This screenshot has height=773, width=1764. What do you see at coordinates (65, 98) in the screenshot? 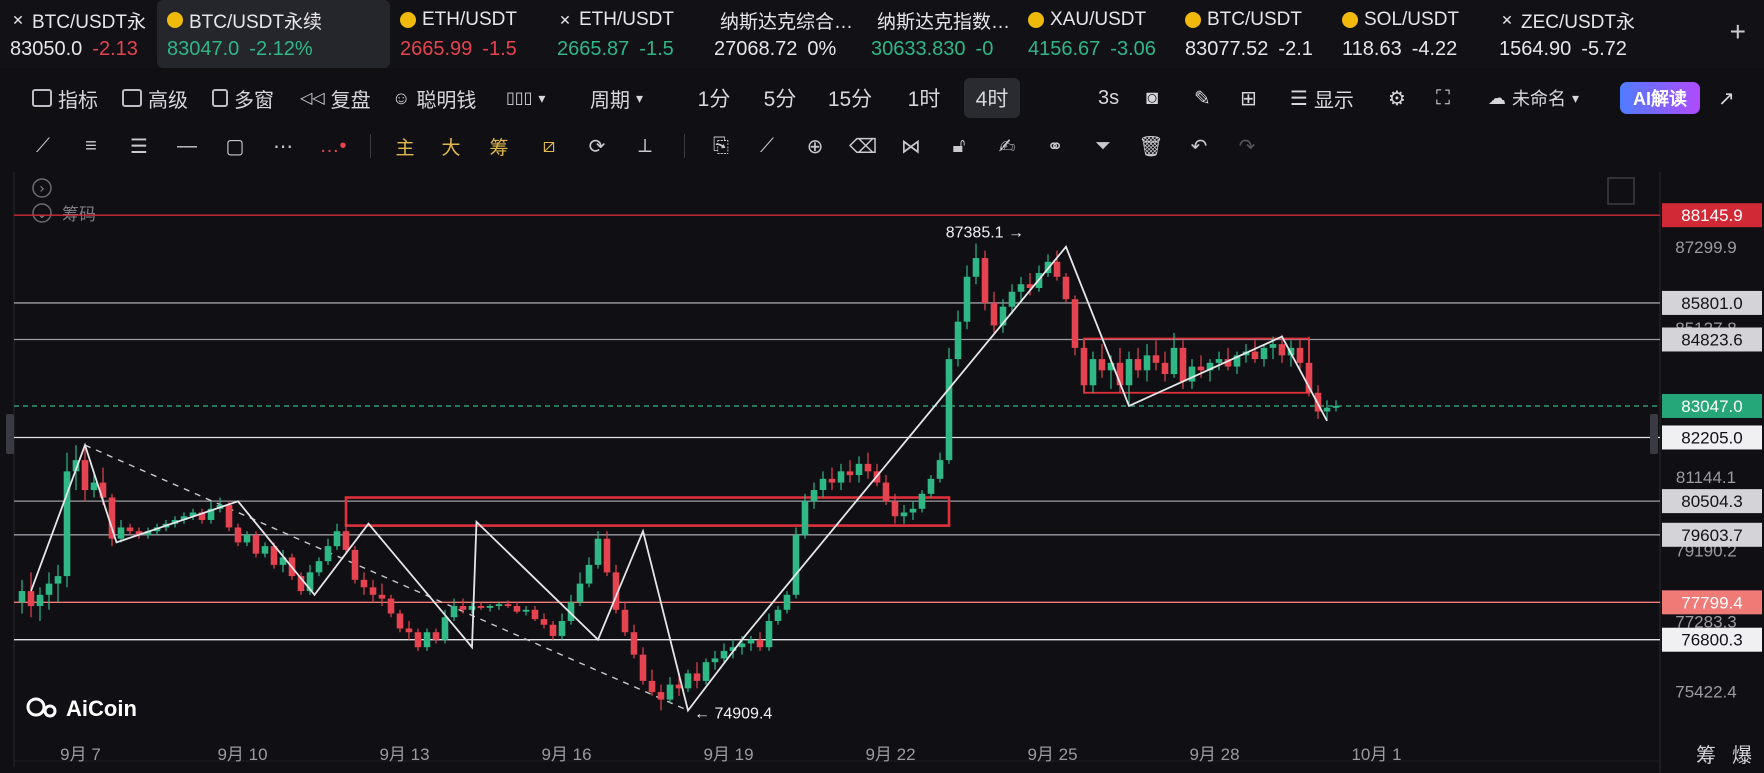
I see `indicators-button: 指标` at bounding box center [65, 98].